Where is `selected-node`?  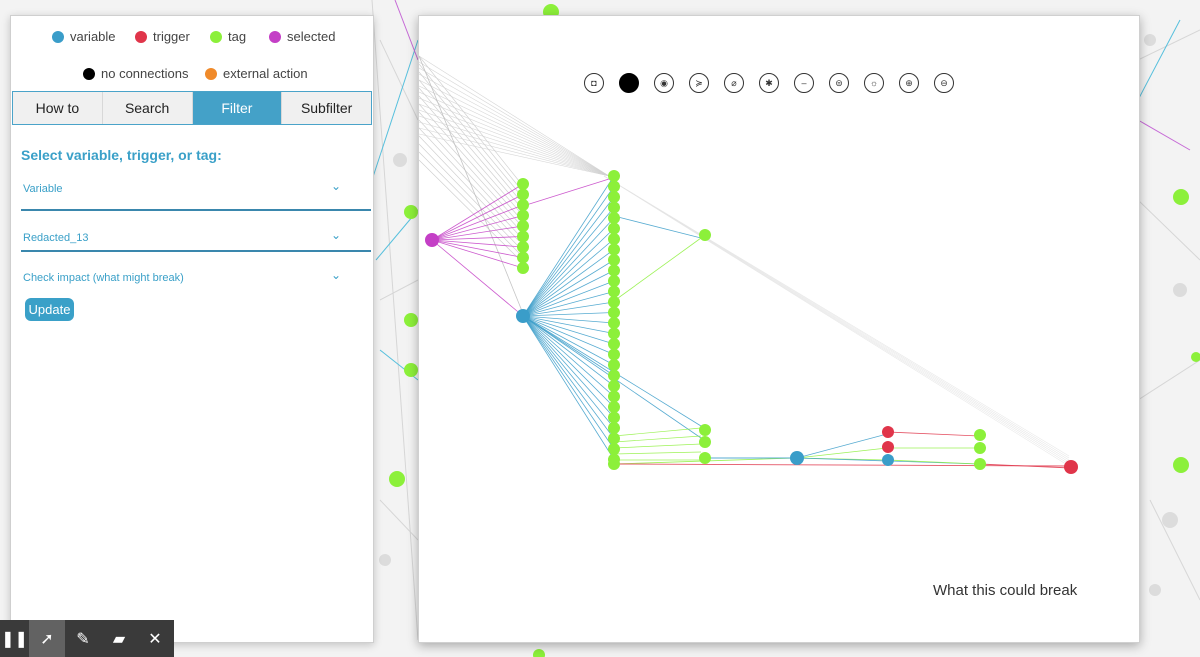
selected-node is located at coordinates (432, 240).